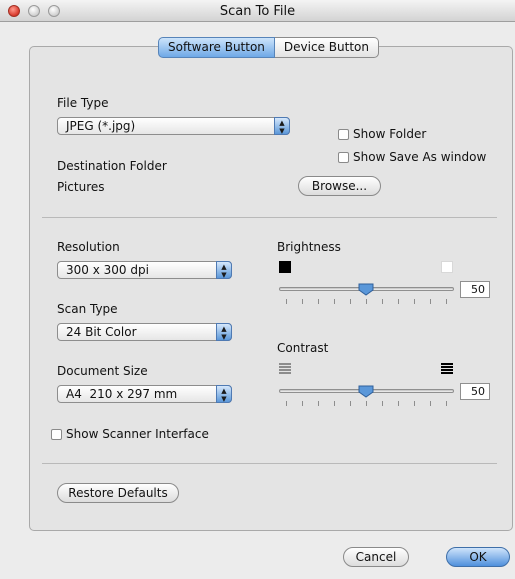 This screenshot has width=515, height=579. What do you see at coordinates (173, 126) in the screenshot?
I see `file-type-popup: JPEG (*.jpg) ▲ ▼` at bounding box center [173, 126].